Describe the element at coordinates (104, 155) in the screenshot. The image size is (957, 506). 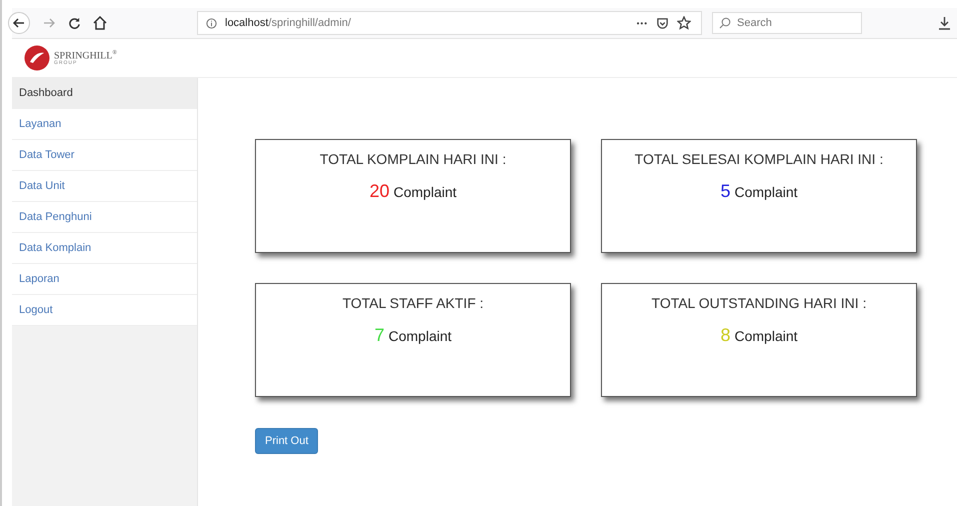
I see `sidebar-item: Data Tower` at that location.